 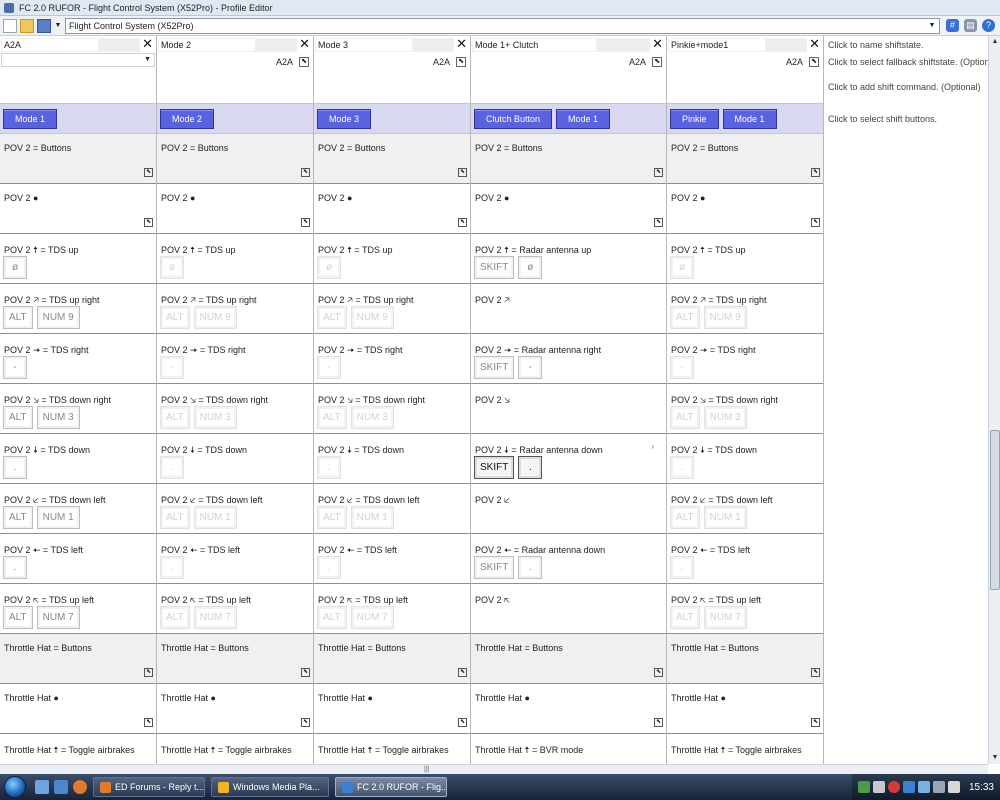 I want to click on dropdown-icon: ▼, so click(x=58, y=26).